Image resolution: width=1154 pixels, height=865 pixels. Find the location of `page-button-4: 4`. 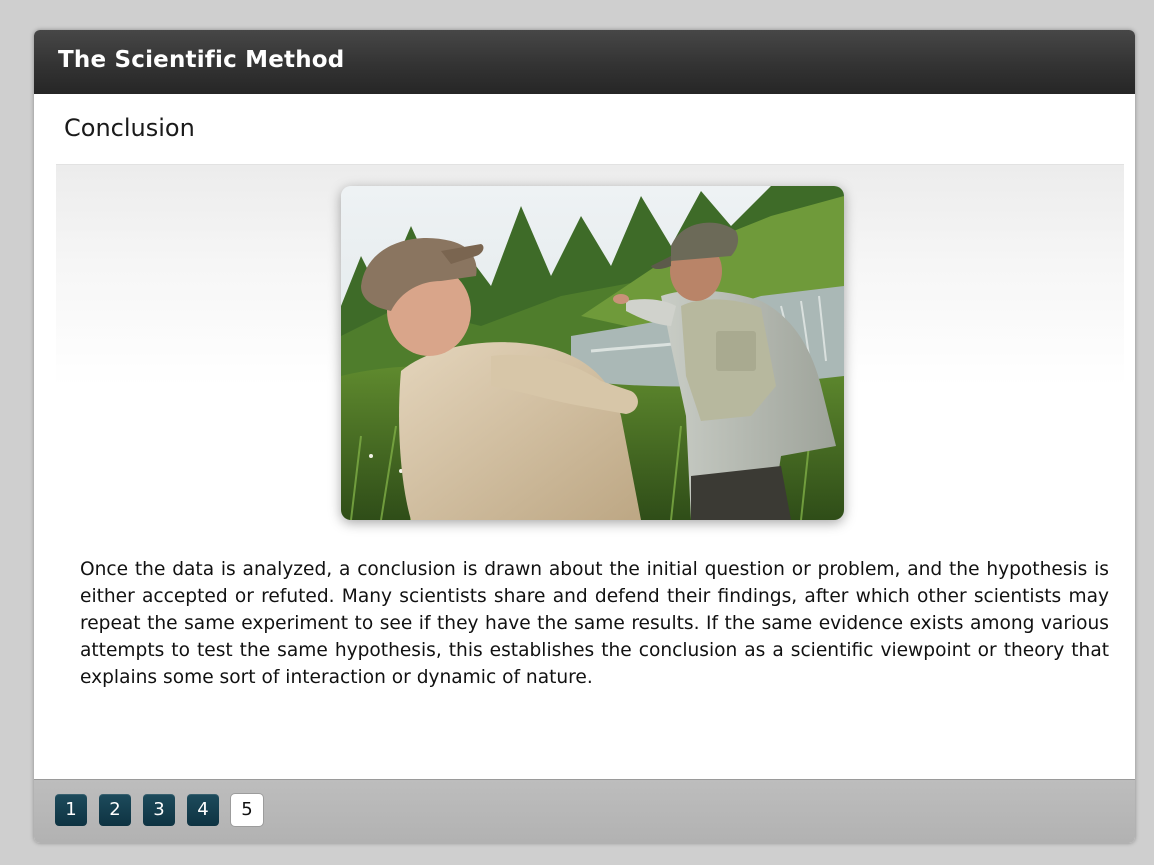

page-button-4: 4 is located at coordinates (203, 810).